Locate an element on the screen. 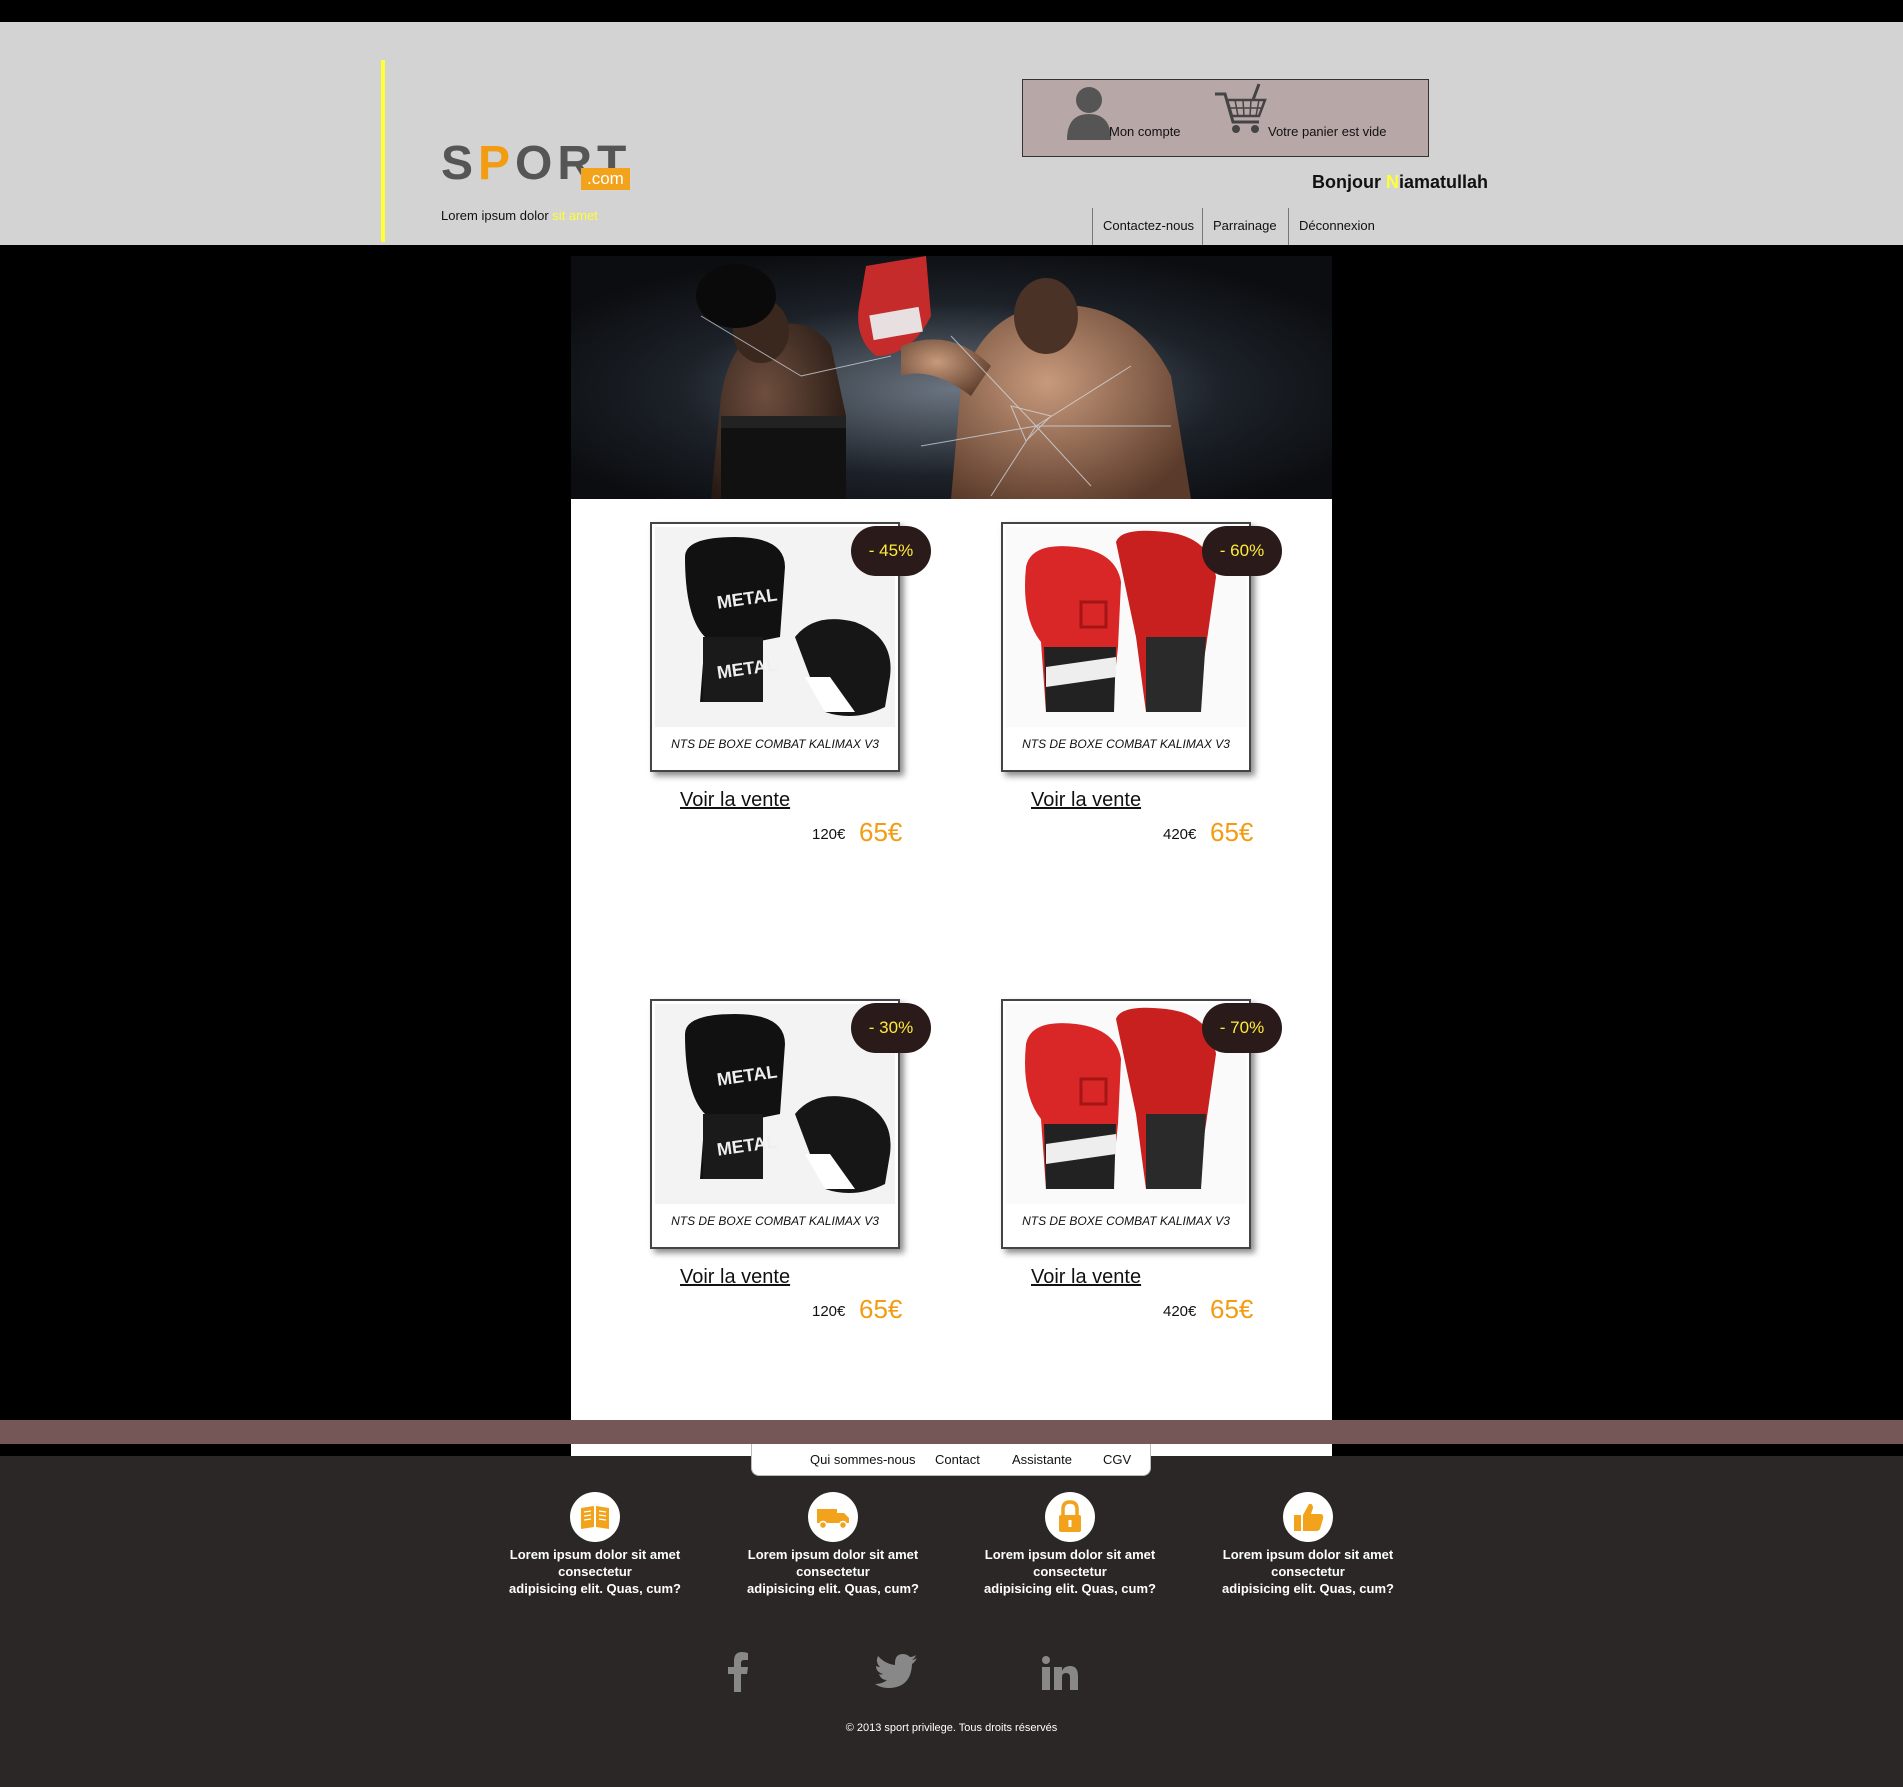 This screenshot has height=1787, width=1903. nav-referral: Parrainage is located at coordinates (1245, 226).